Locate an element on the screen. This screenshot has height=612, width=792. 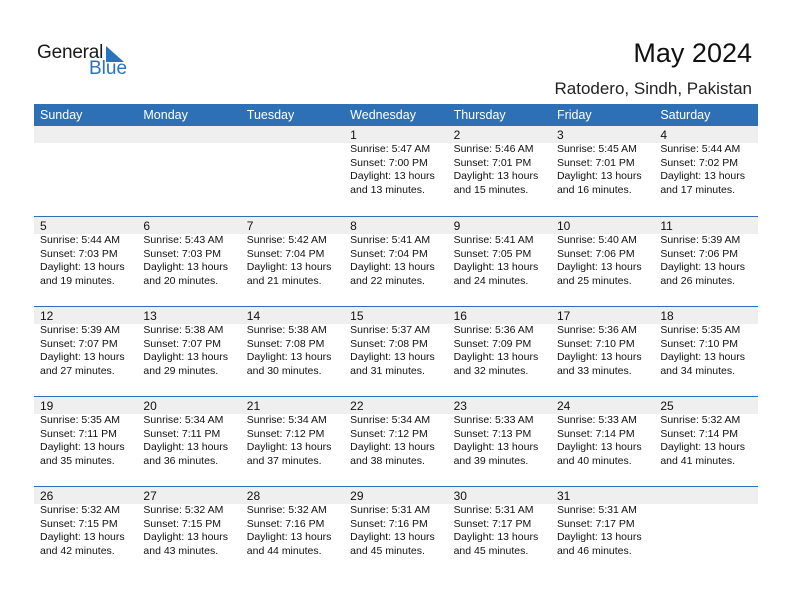
page-title: May 2024 is located at coordinates (692, 53).